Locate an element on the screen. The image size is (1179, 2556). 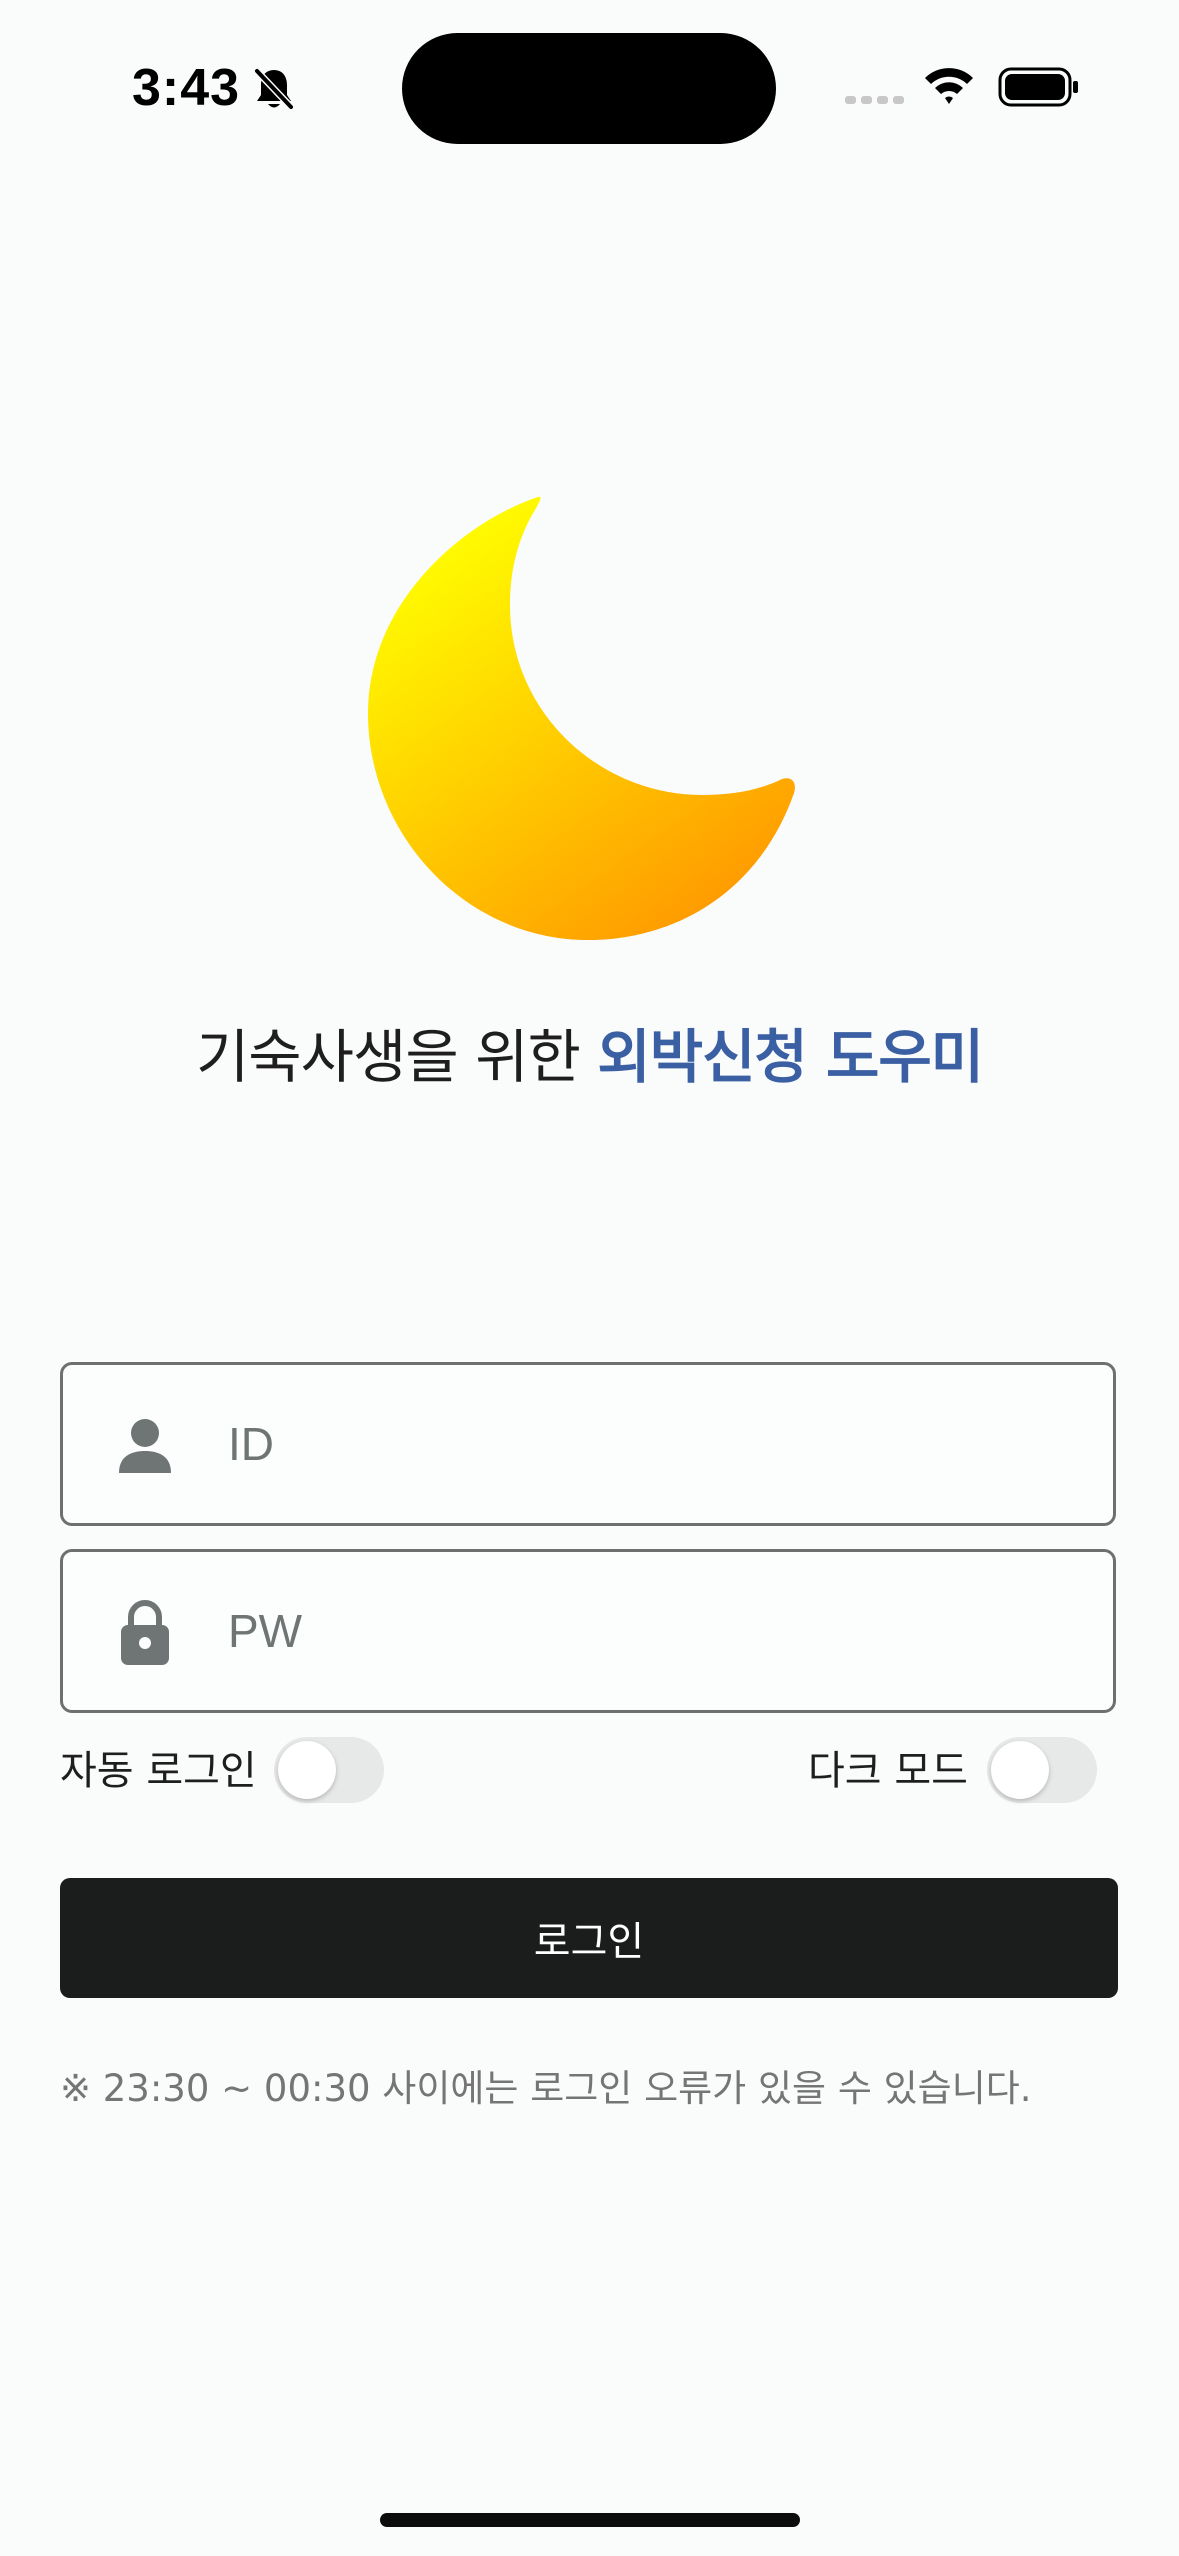
password-input is located at coordinates (658, 1631).